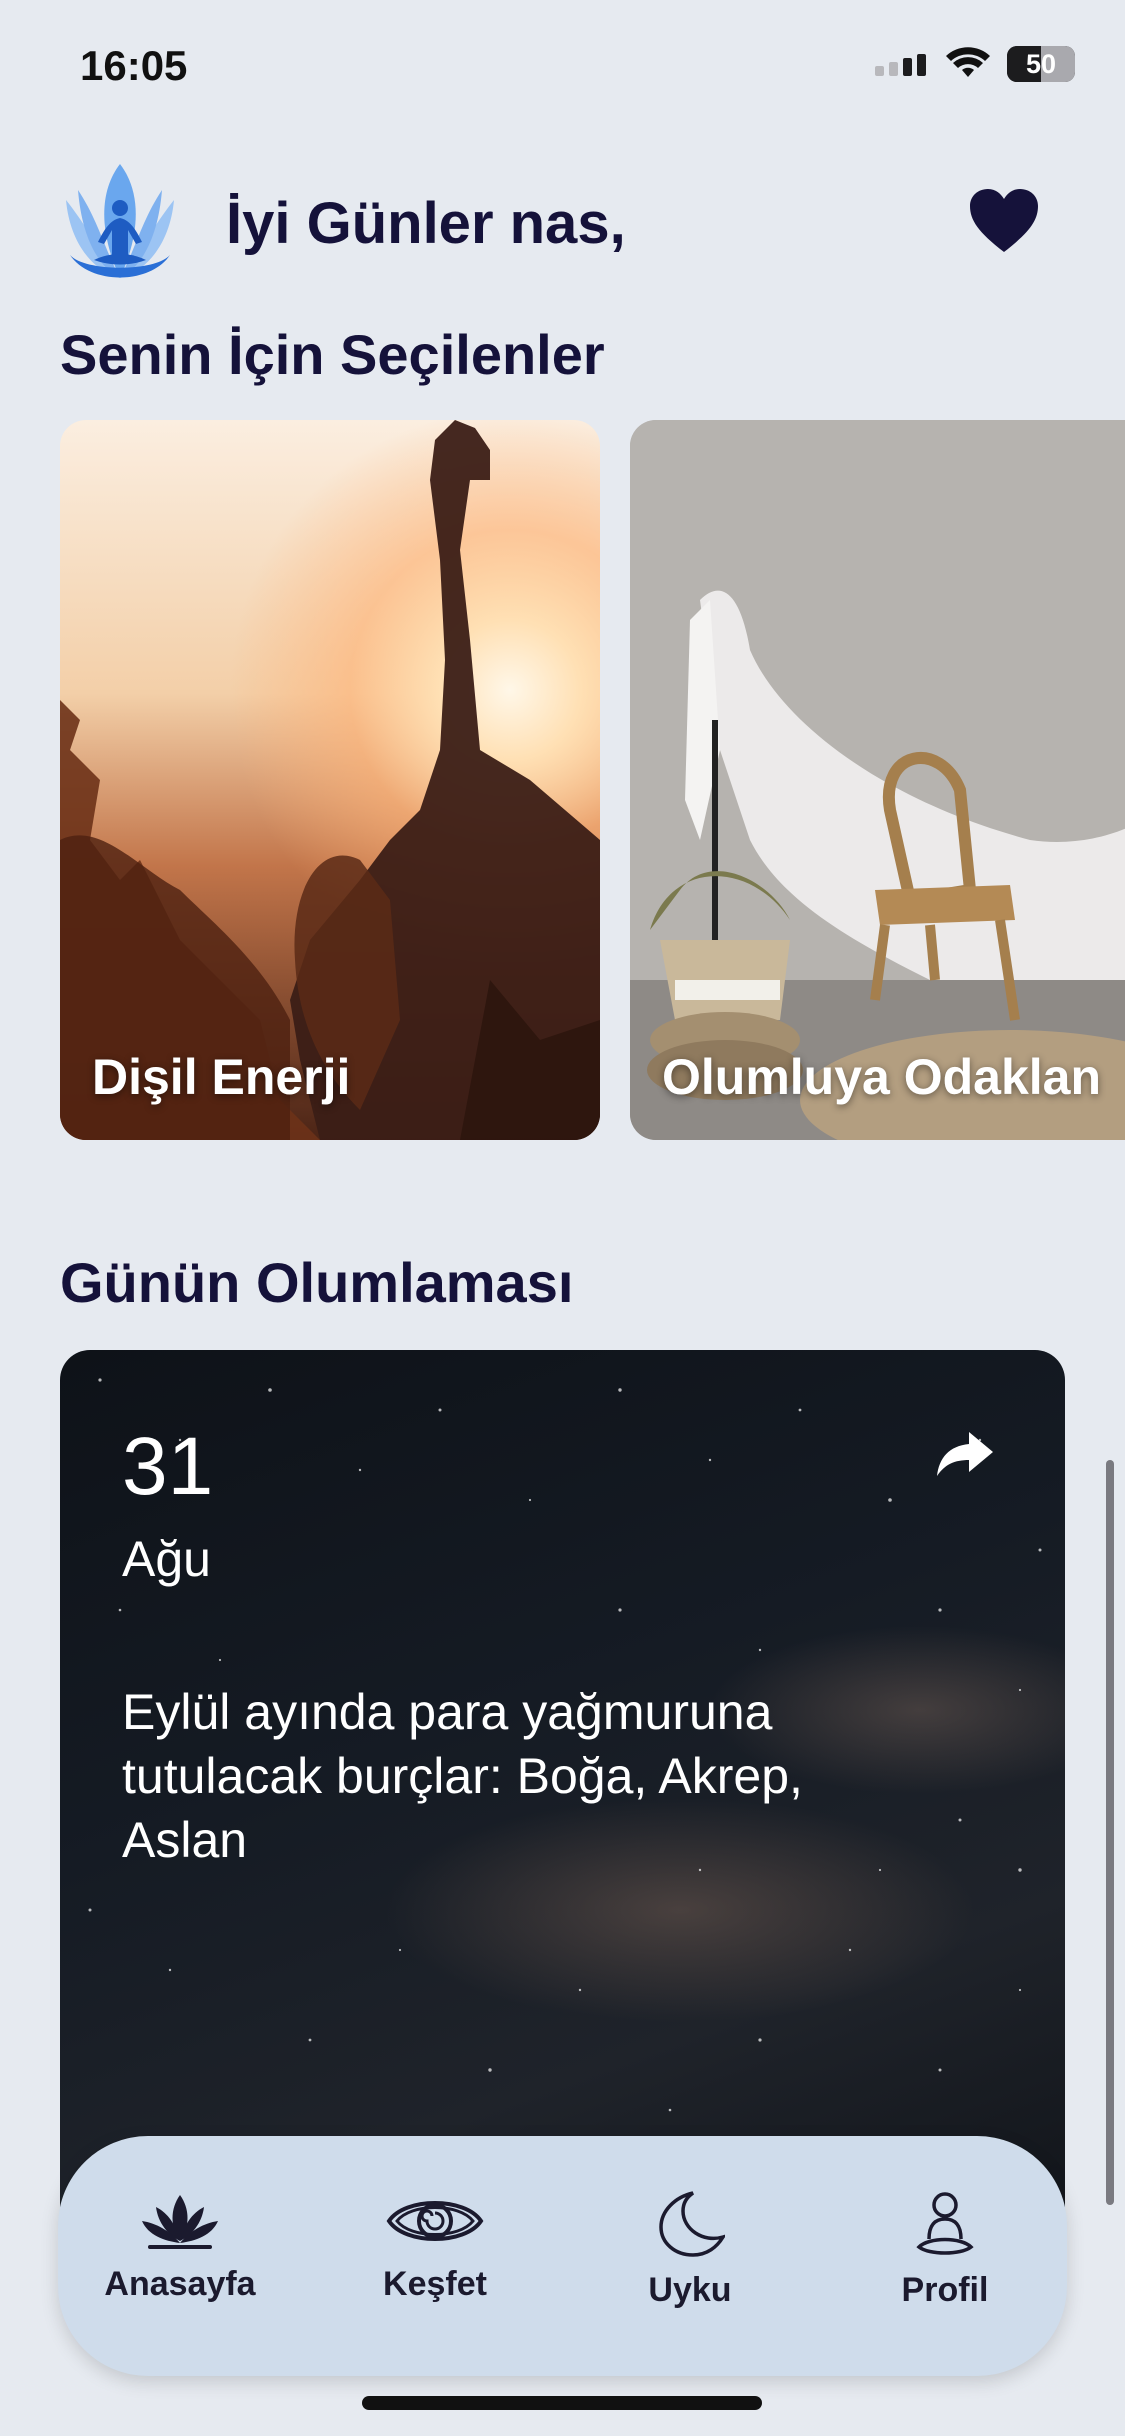 The image size is (1125, 2436). What do you see at coordinates (968, 62) in the screenshot?
I see `wifi-icon` at bounding box center [968, 62].